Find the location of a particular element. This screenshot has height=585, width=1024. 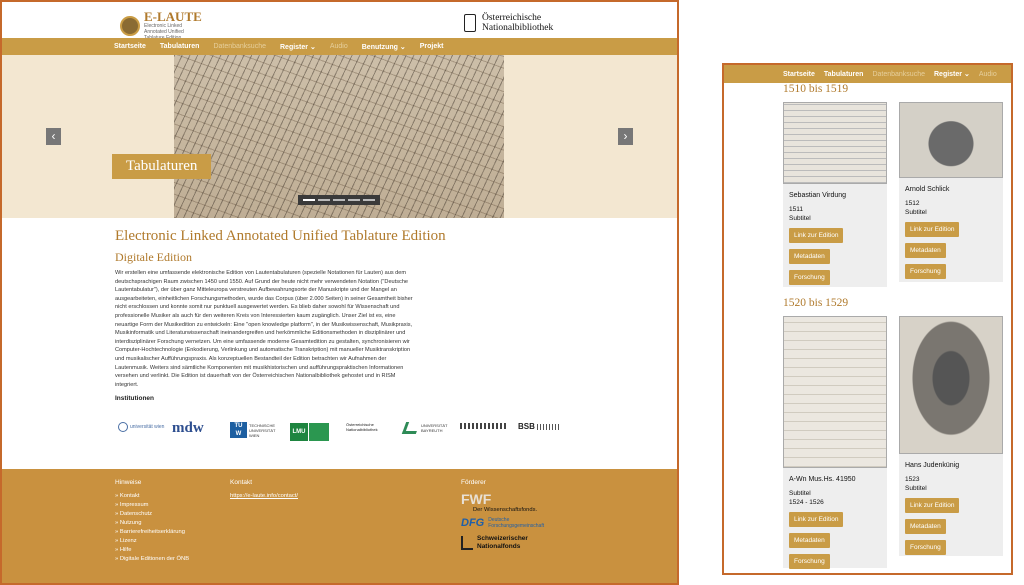

hero-label: Tabulaturen is located at coordinates (162, 166).